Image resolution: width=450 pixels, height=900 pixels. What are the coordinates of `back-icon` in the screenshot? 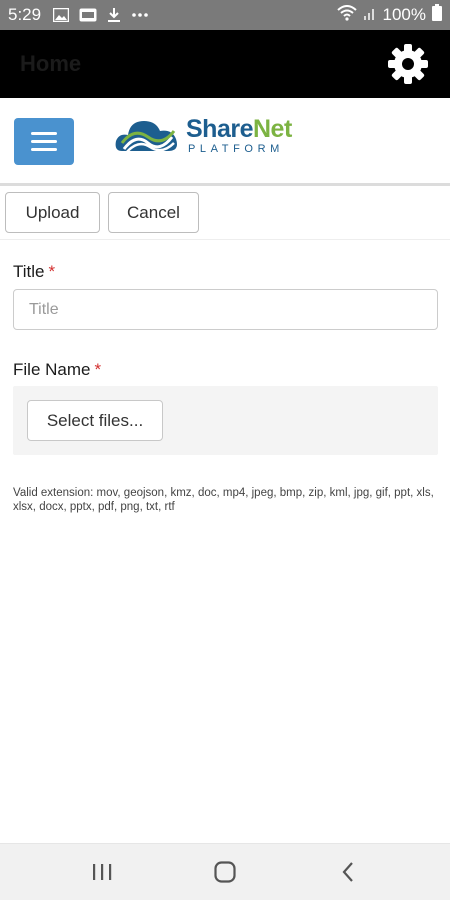 It's located at (348, 872).